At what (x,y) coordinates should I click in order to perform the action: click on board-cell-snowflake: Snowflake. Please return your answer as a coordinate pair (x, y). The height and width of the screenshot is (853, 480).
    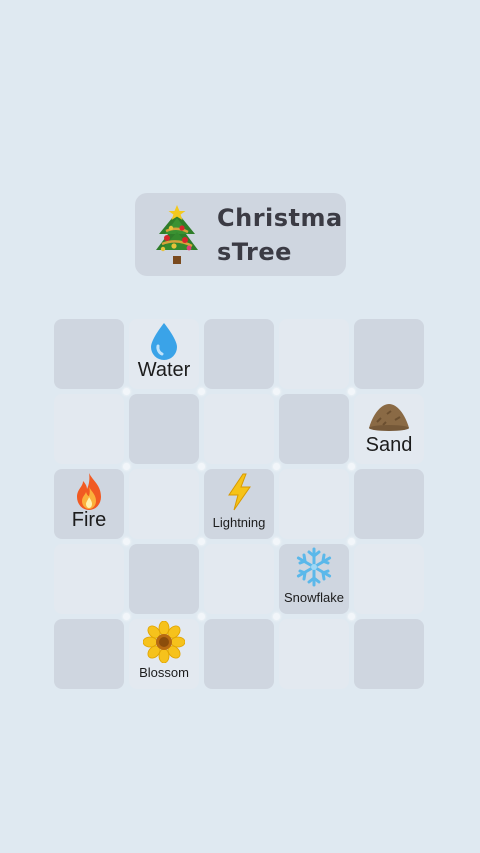
    Looking at the image, I should click on (314, 579).